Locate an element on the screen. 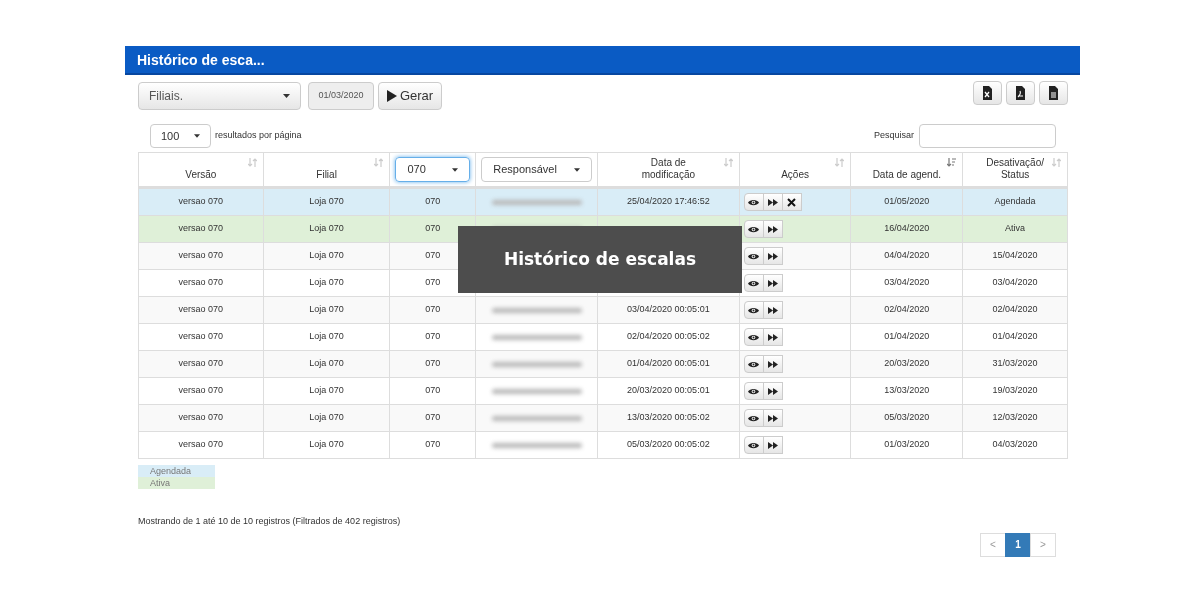 The image size is (1200, 600). table-cell: 03/04/2020 00:05:01 is located at coordinates (668, 310).